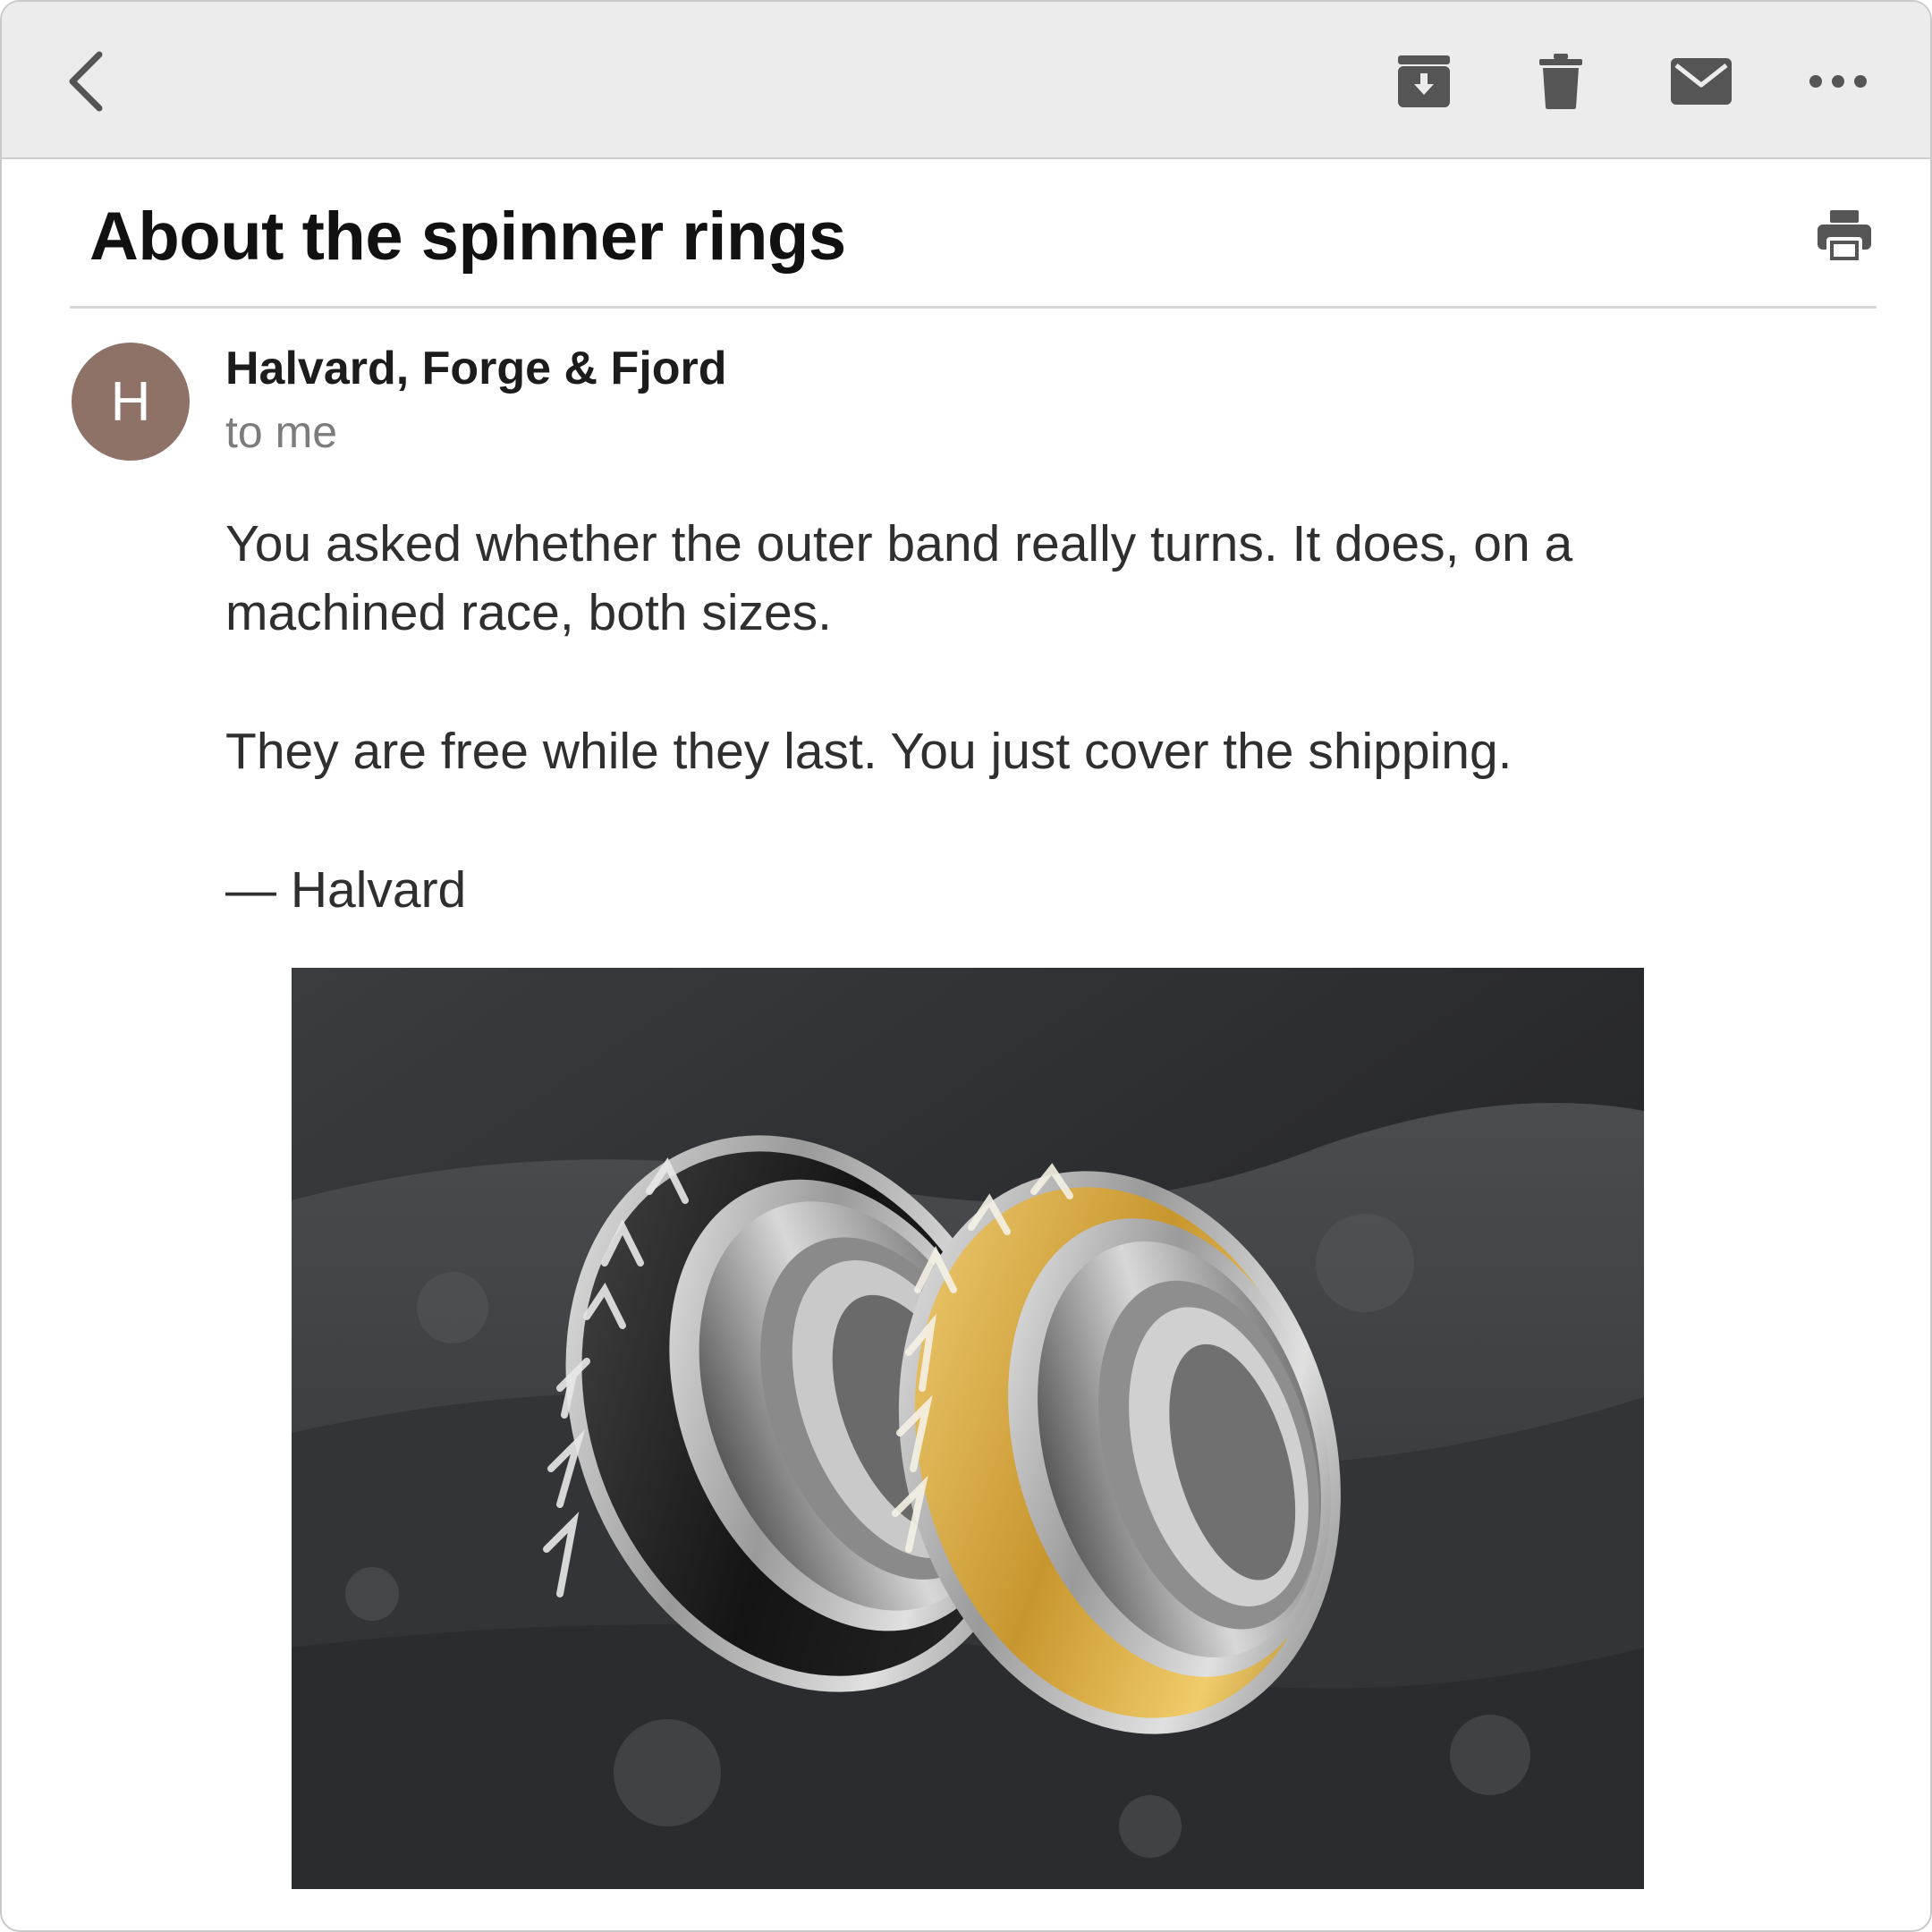 This screenshot has width=1932, height=1932. What do you see at coordinates (476, 368) in the screenshot?
I see `sender-name: Halvard, Forge & Fjord` at bounding box center [476, 368].